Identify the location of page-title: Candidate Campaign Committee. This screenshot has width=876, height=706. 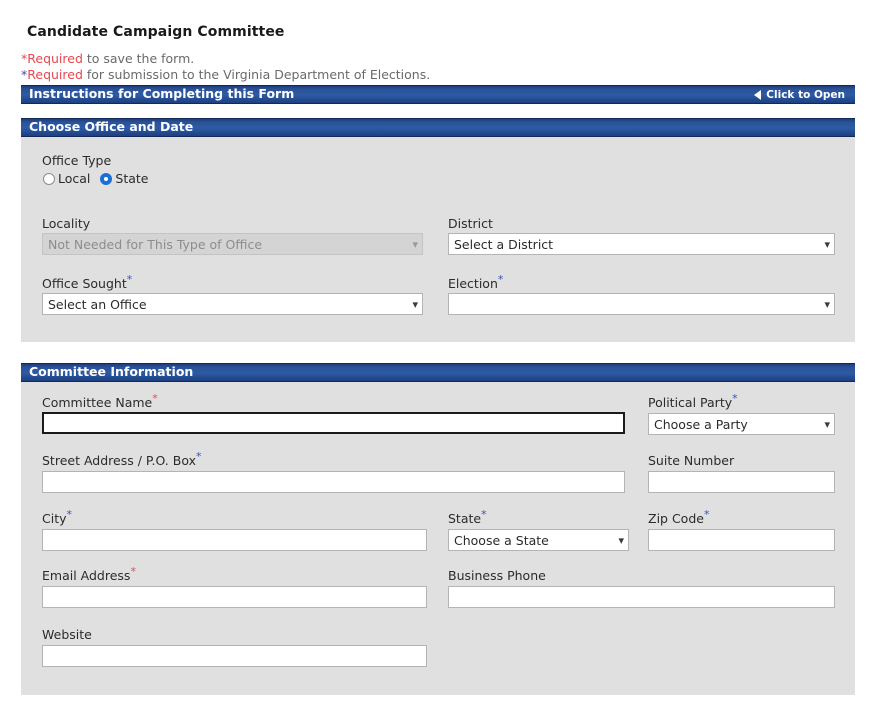
(156, 32).